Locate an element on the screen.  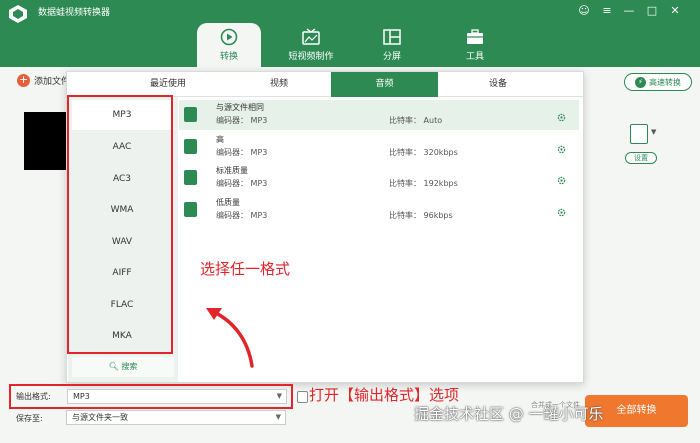
settings-button: 设置 is located at coordinates (641, 158).